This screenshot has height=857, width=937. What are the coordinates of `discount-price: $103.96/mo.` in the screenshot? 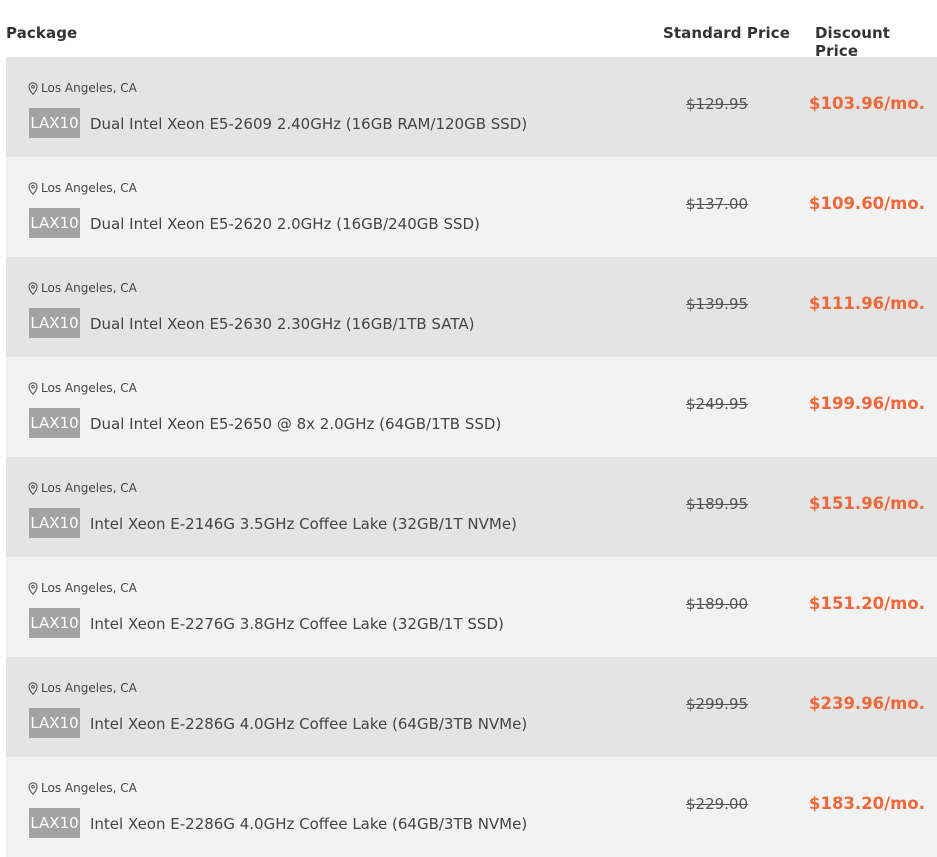 It's located at (867, 103).